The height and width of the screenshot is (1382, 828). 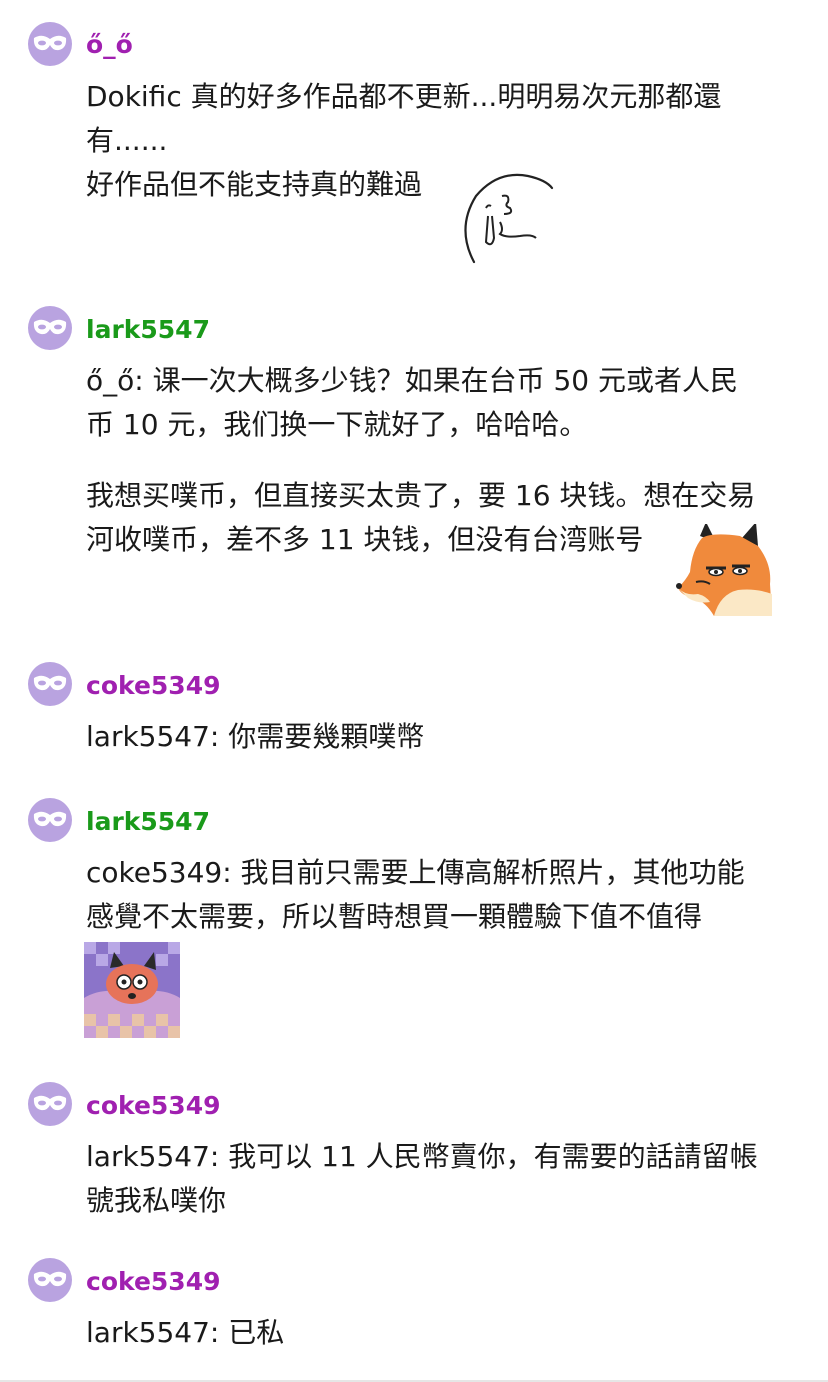 What do you see at coordinates (185, 1332) in the screenshot?
I see `comment-line: lark5547: 已私` at bounding box center [185, 1332].